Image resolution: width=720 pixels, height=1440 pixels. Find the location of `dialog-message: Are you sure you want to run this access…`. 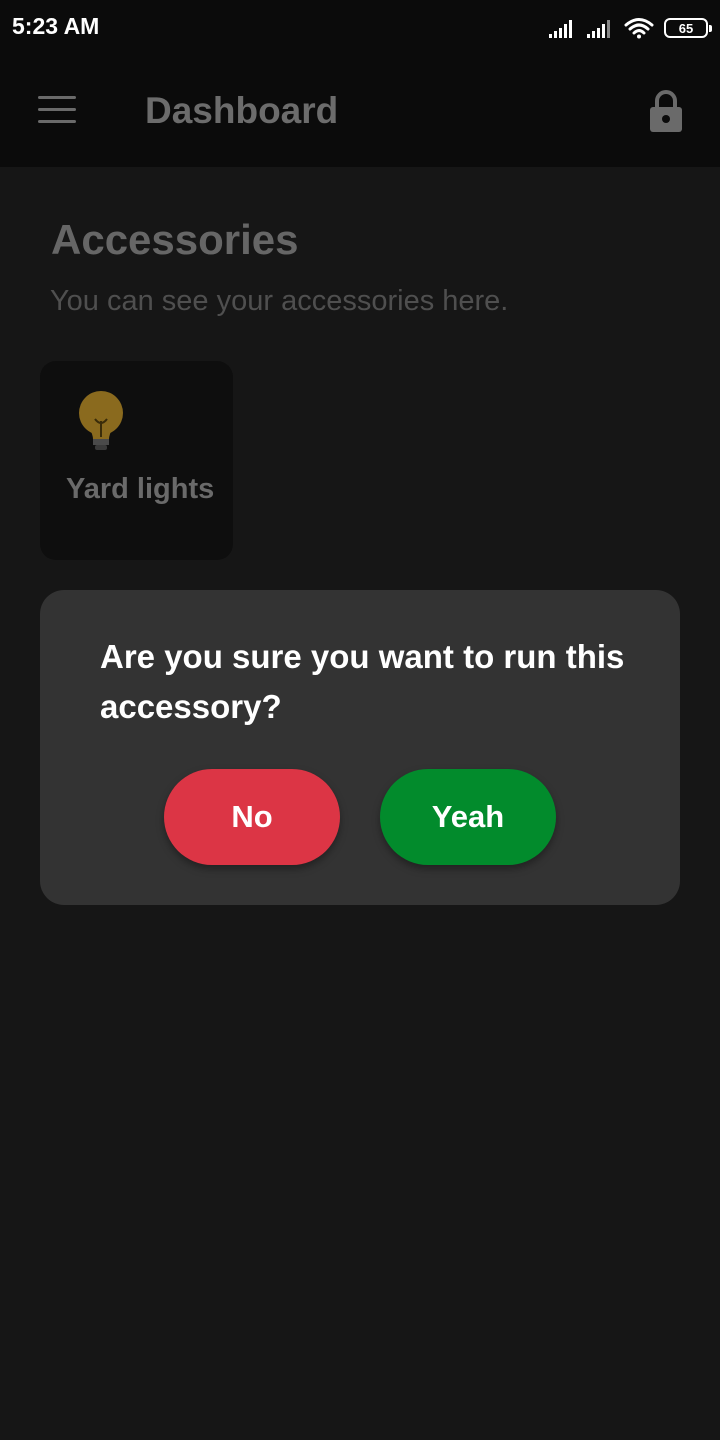

dialog-message: Are you sure you want to run this access… is located at coordinates (362, 681).